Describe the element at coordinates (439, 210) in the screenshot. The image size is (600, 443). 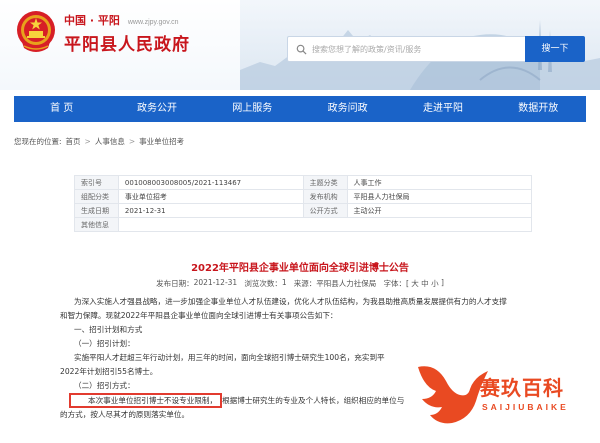
I see `meta-value: 主动公开` at that location.